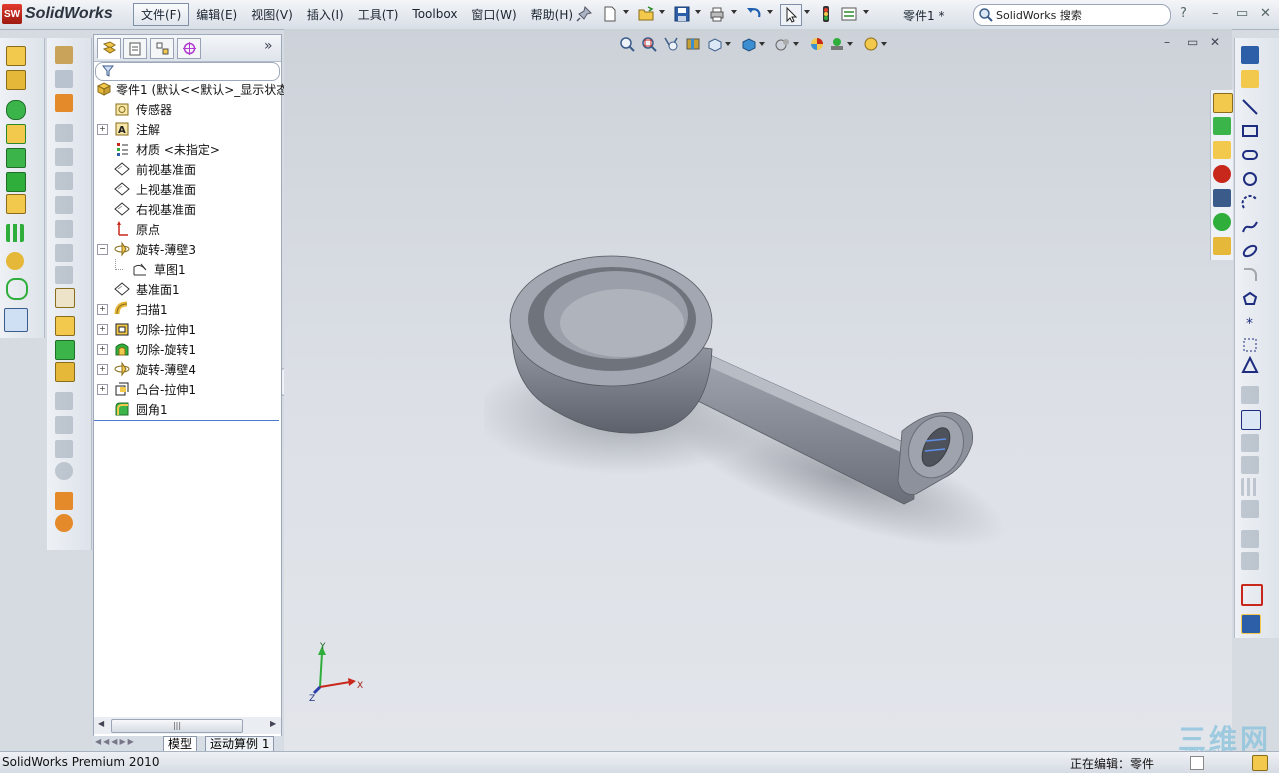  Describe the element at coordinates (64, 253) in the screenshot. I see `deform-tool-icon` at that location.